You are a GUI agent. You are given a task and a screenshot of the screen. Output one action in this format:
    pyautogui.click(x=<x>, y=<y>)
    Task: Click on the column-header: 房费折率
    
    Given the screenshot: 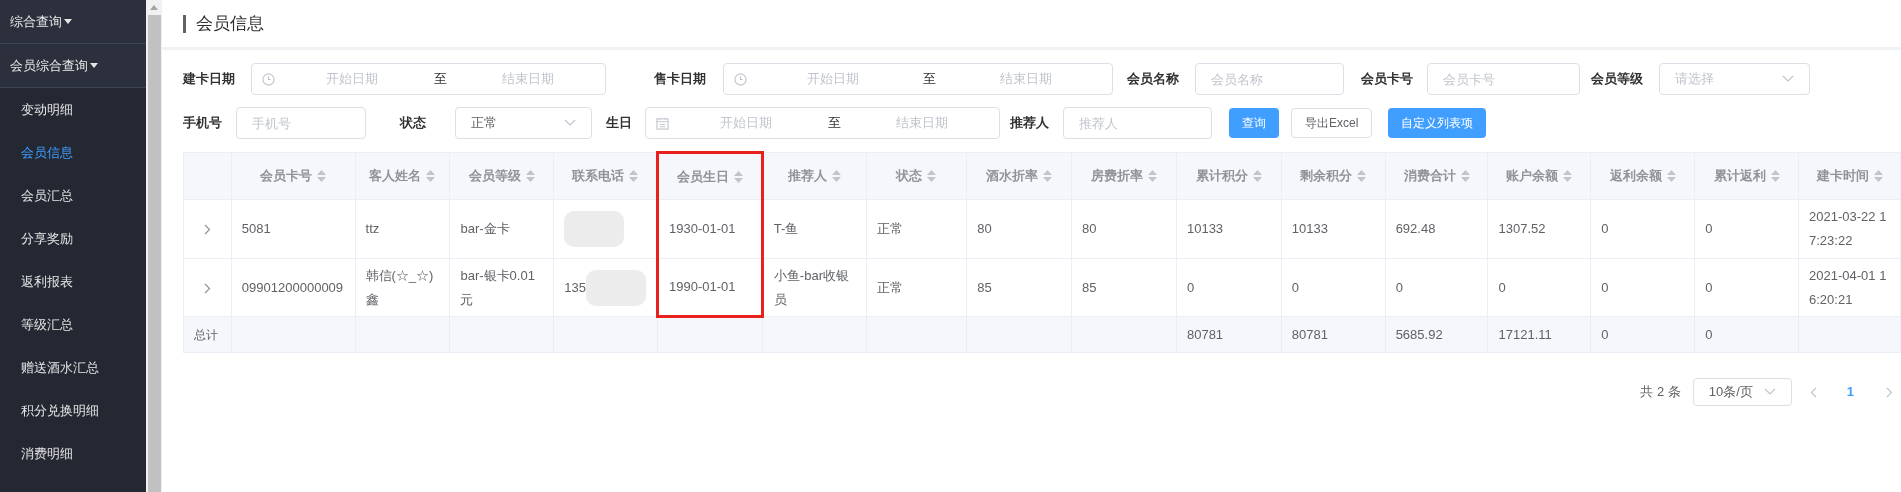 What is the action you would take?
    pyautogui.click(x=1124, y=176)
    